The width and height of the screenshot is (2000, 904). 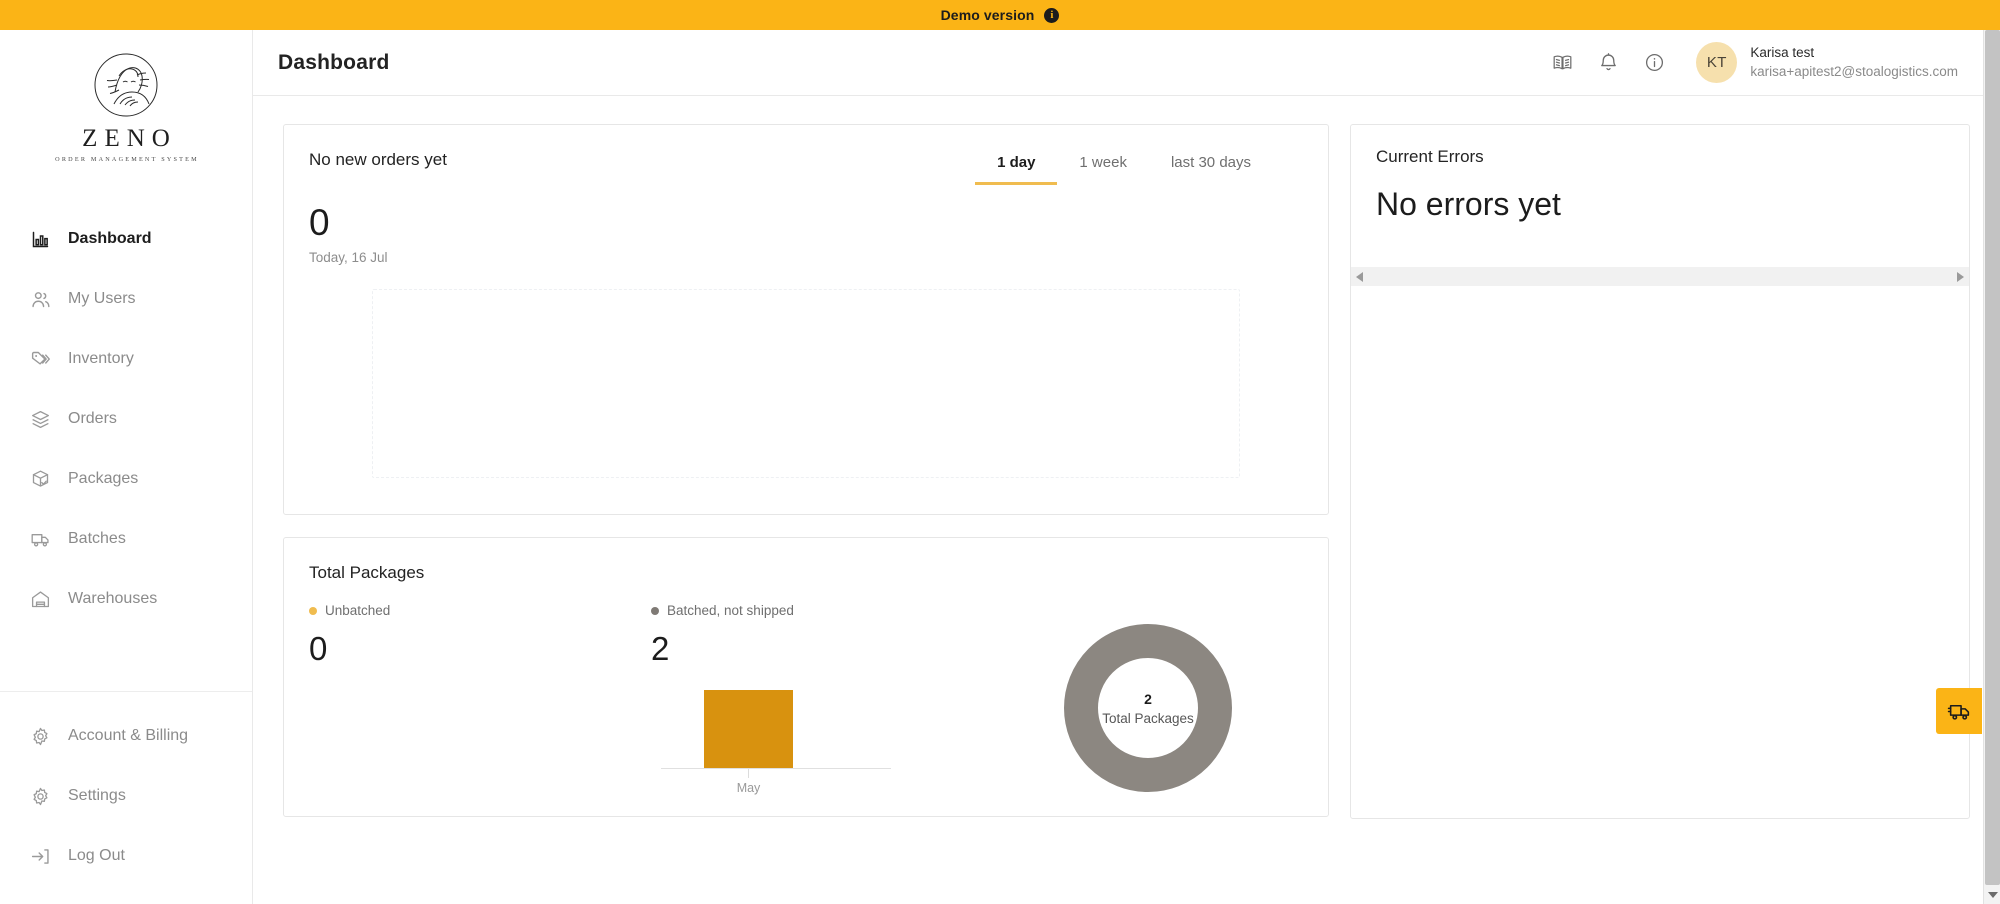 I want to click on sidebar-item-label: Dashboard, so click(x=110, y=238).